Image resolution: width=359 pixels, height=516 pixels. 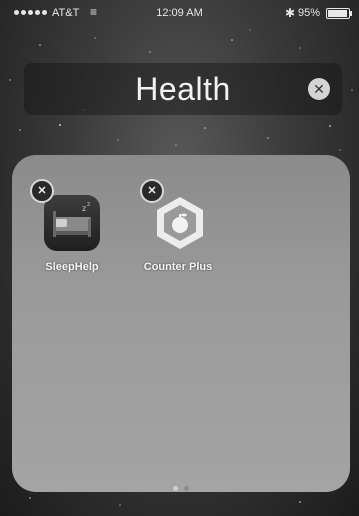 I want to click on folder-title: Health, so click(x=183, y=89).